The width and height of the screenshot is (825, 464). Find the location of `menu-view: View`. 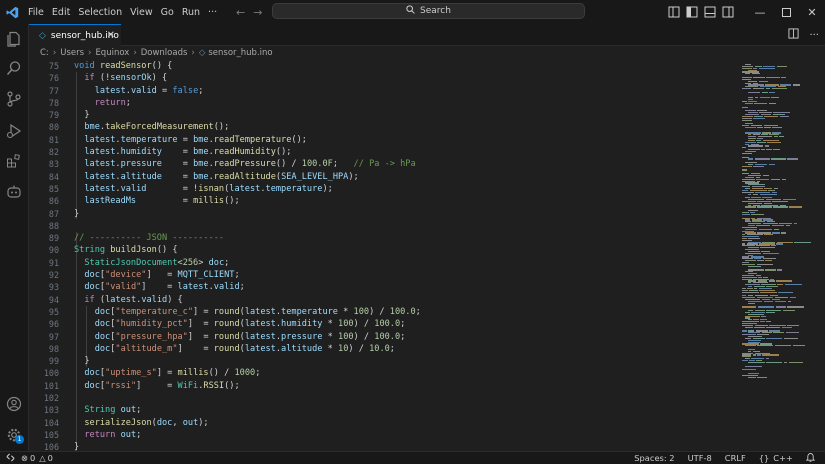

menu-view: View is located at coordinates (141, 12).